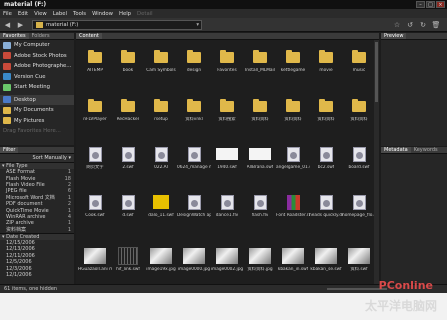  I want to click on adobe-icon, so click(7, 56).